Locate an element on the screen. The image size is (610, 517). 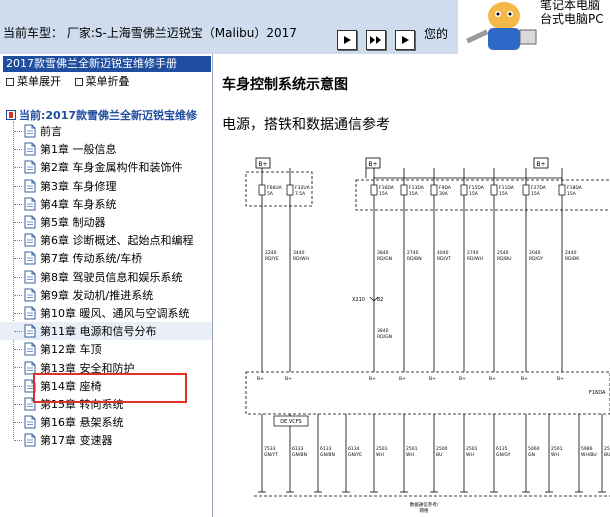
tree-item: 第2章 车身金属构件和装饰件 is located at coordinates (106, 167).